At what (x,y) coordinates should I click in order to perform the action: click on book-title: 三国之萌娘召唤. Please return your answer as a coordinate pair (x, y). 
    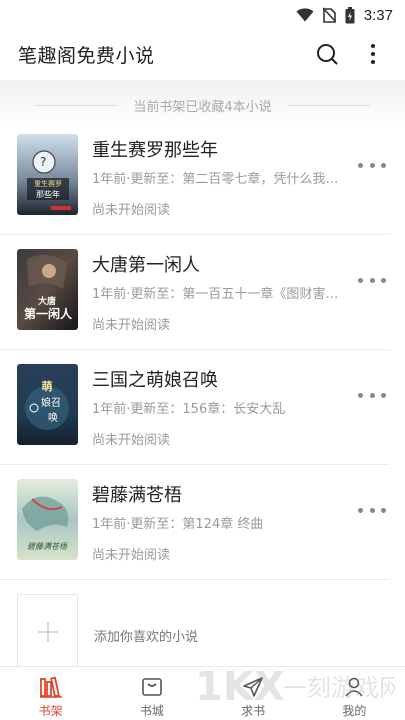
    Looking at the image, I should click on (155, 380).